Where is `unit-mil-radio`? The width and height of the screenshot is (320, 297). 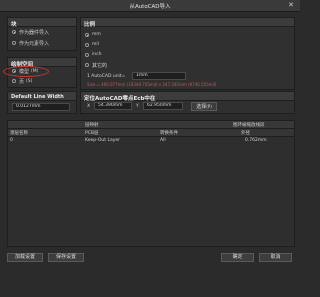 unit-mil-radio is located at coordinates (87, 45).